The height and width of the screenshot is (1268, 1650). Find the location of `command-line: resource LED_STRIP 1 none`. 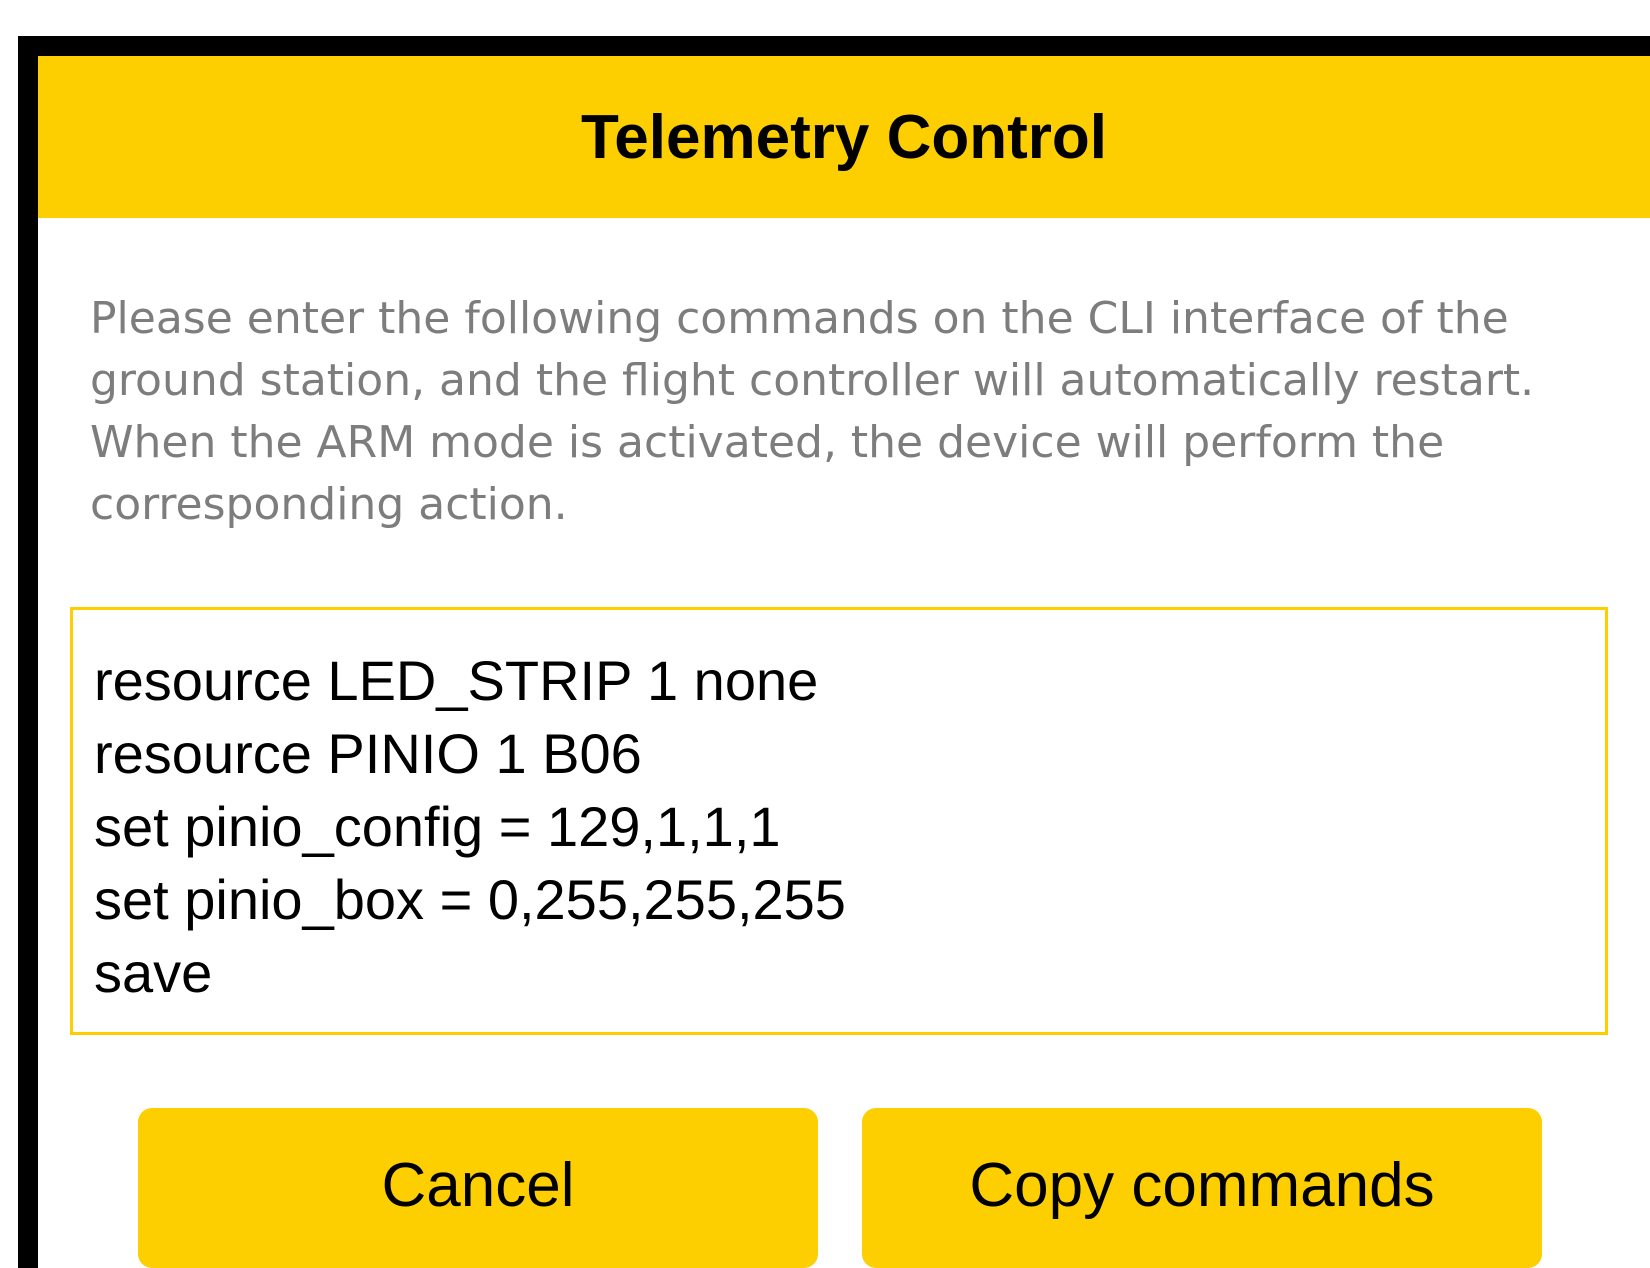

command-line: resource LED_STRIP 1 none is located at coordinates (456, 680).